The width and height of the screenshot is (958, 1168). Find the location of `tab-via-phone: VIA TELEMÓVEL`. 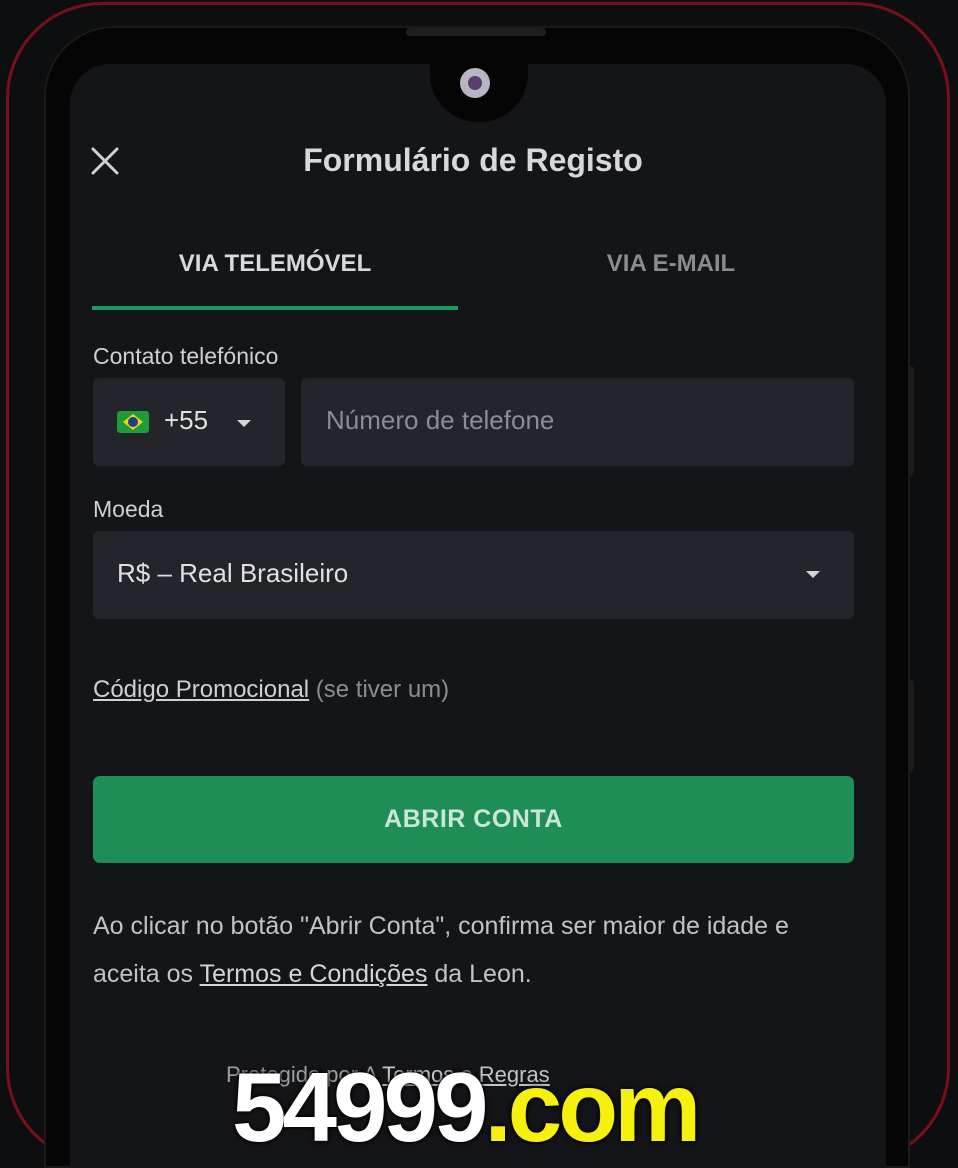

tab-via-phone: VIA TELEMÓVEL is located at coordinates (275, 264).